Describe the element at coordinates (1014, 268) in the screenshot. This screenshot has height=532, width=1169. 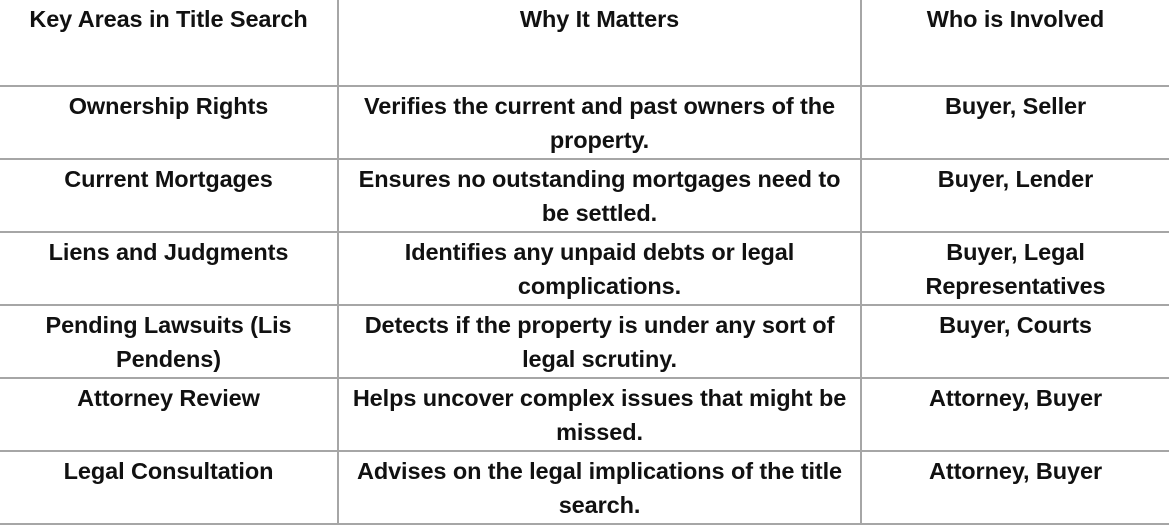
I see `cell-who-is-involved: Buyer, Legal Representatives` at that location.